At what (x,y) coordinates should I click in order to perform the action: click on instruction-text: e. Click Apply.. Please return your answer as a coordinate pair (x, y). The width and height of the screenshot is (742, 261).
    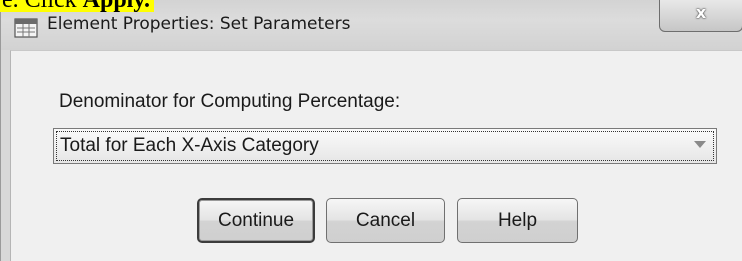
    Looking at the image, I should click on (77, 6).